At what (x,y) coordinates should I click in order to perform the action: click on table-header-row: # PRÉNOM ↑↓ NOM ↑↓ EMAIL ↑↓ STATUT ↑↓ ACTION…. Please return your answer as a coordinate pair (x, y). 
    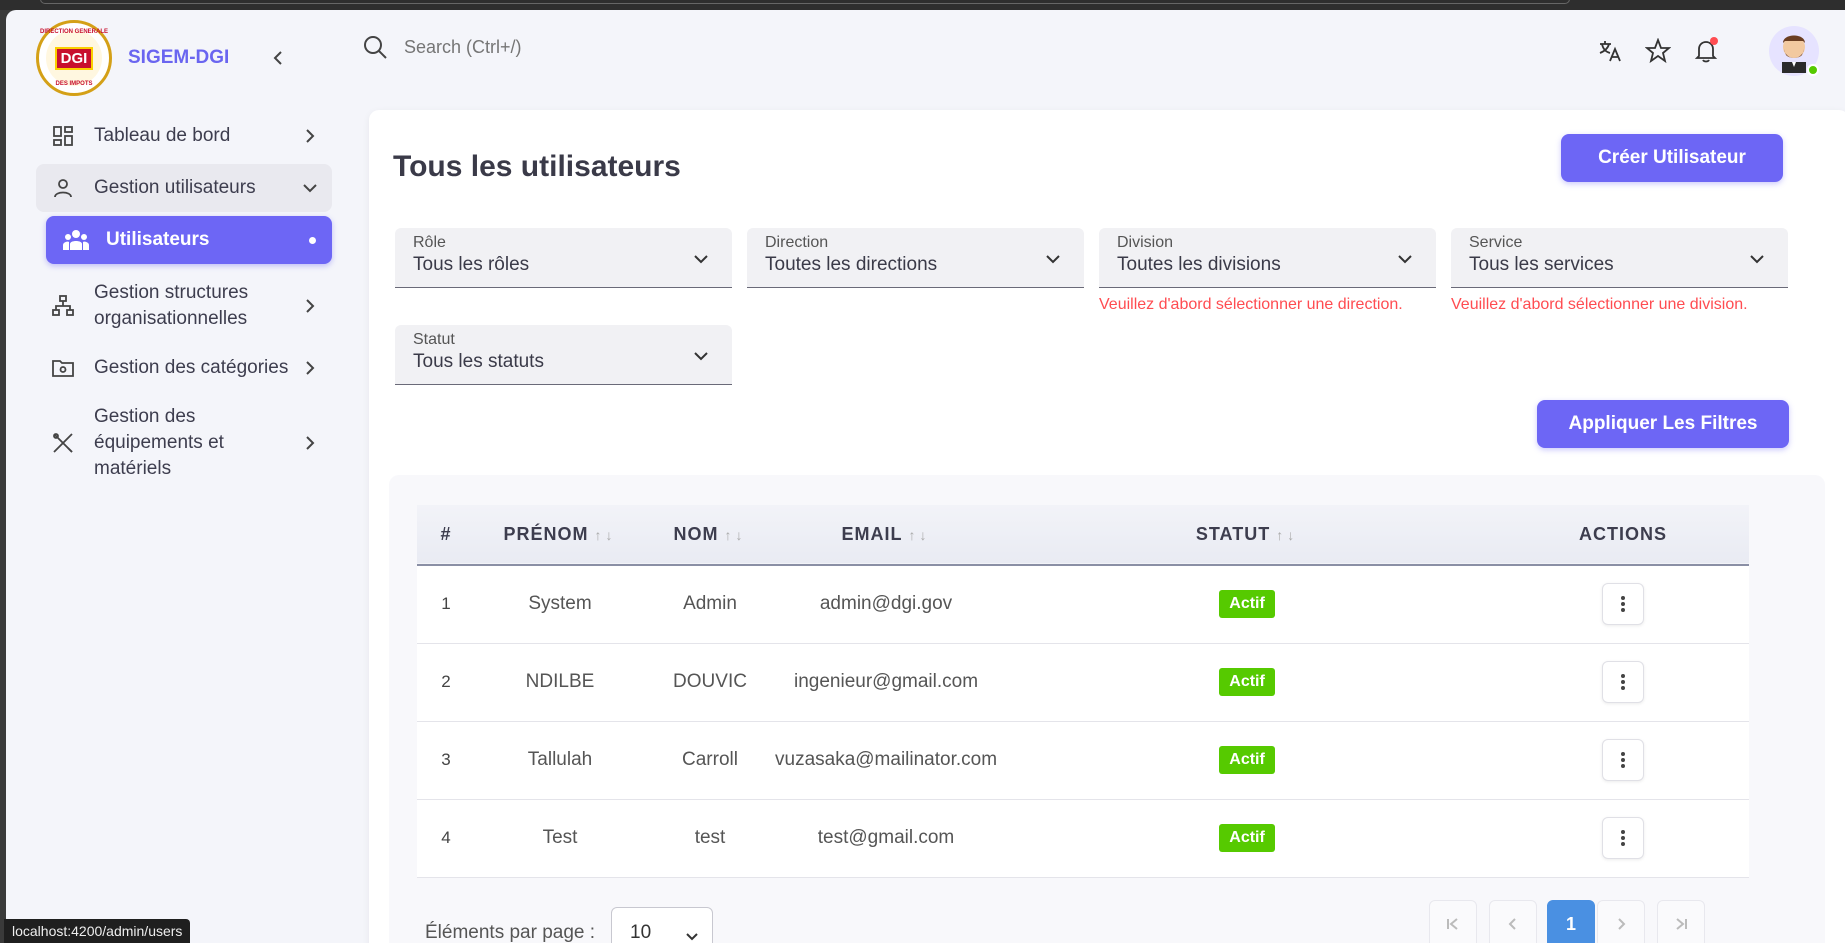
    Looking at the image, I should click on (1083, 535).